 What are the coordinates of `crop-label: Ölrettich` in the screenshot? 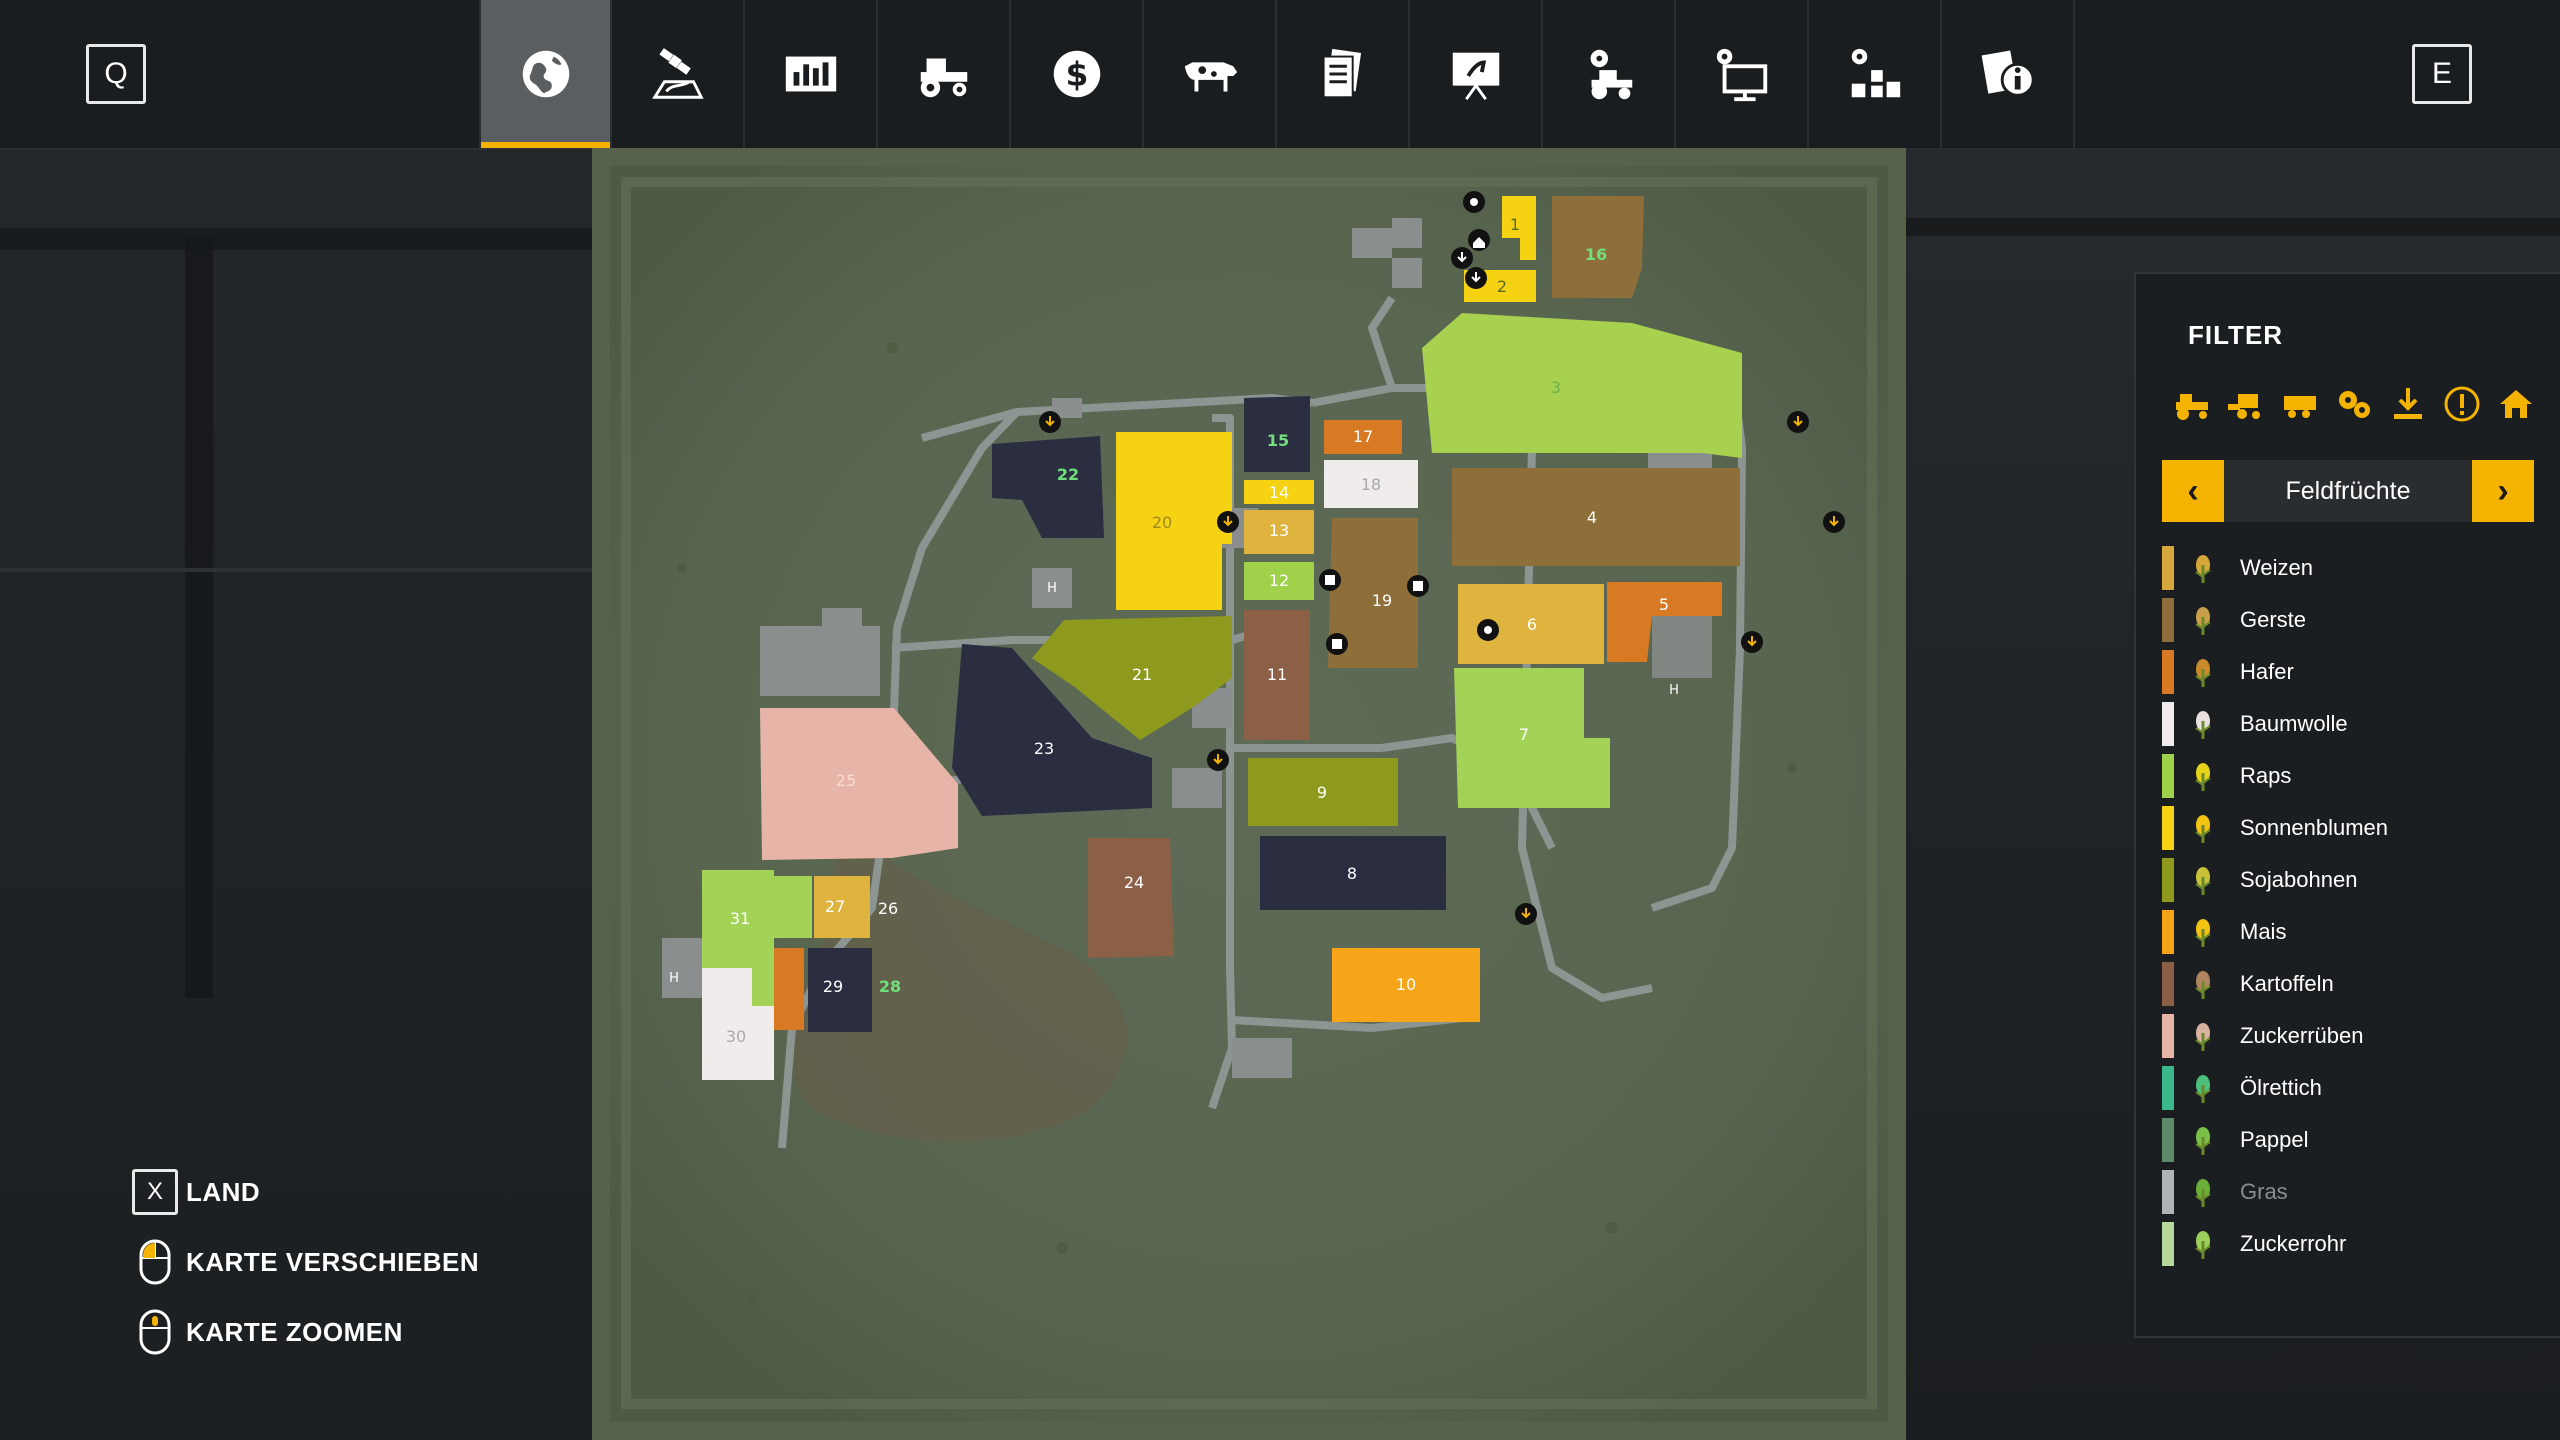 It's located at (2281, 1087).